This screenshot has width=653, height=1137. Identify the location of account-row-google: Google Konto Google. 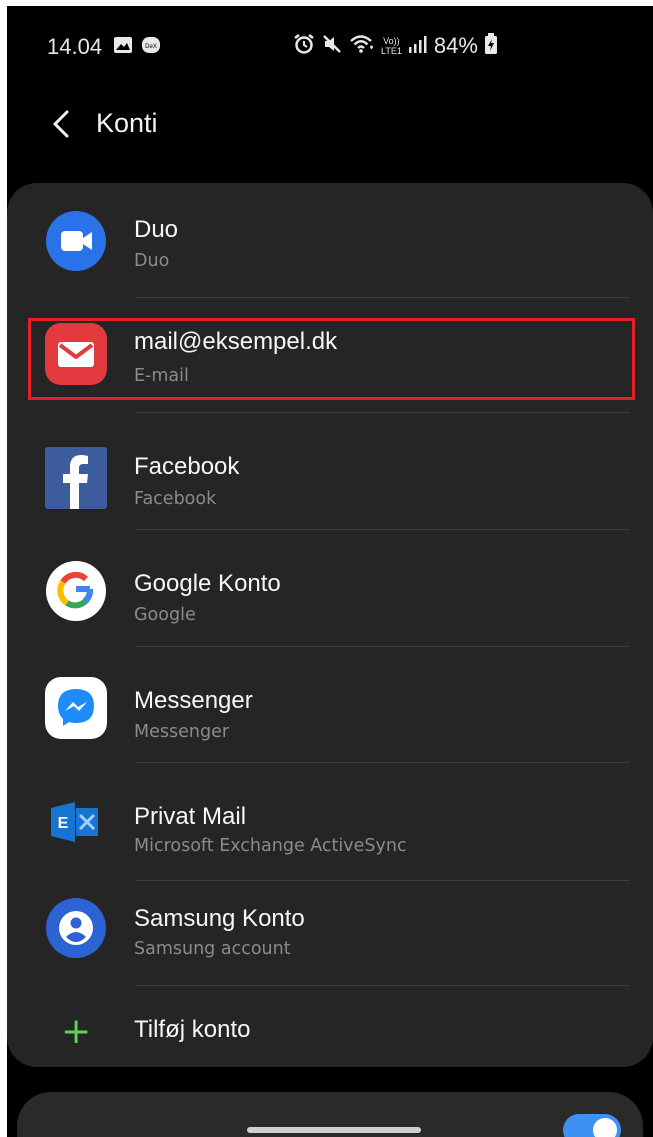
(330, 588).